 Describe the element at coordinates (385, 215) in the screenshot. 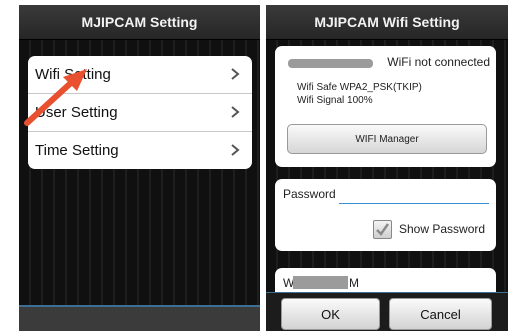

I see `password-card: Password Show Password` at that location.